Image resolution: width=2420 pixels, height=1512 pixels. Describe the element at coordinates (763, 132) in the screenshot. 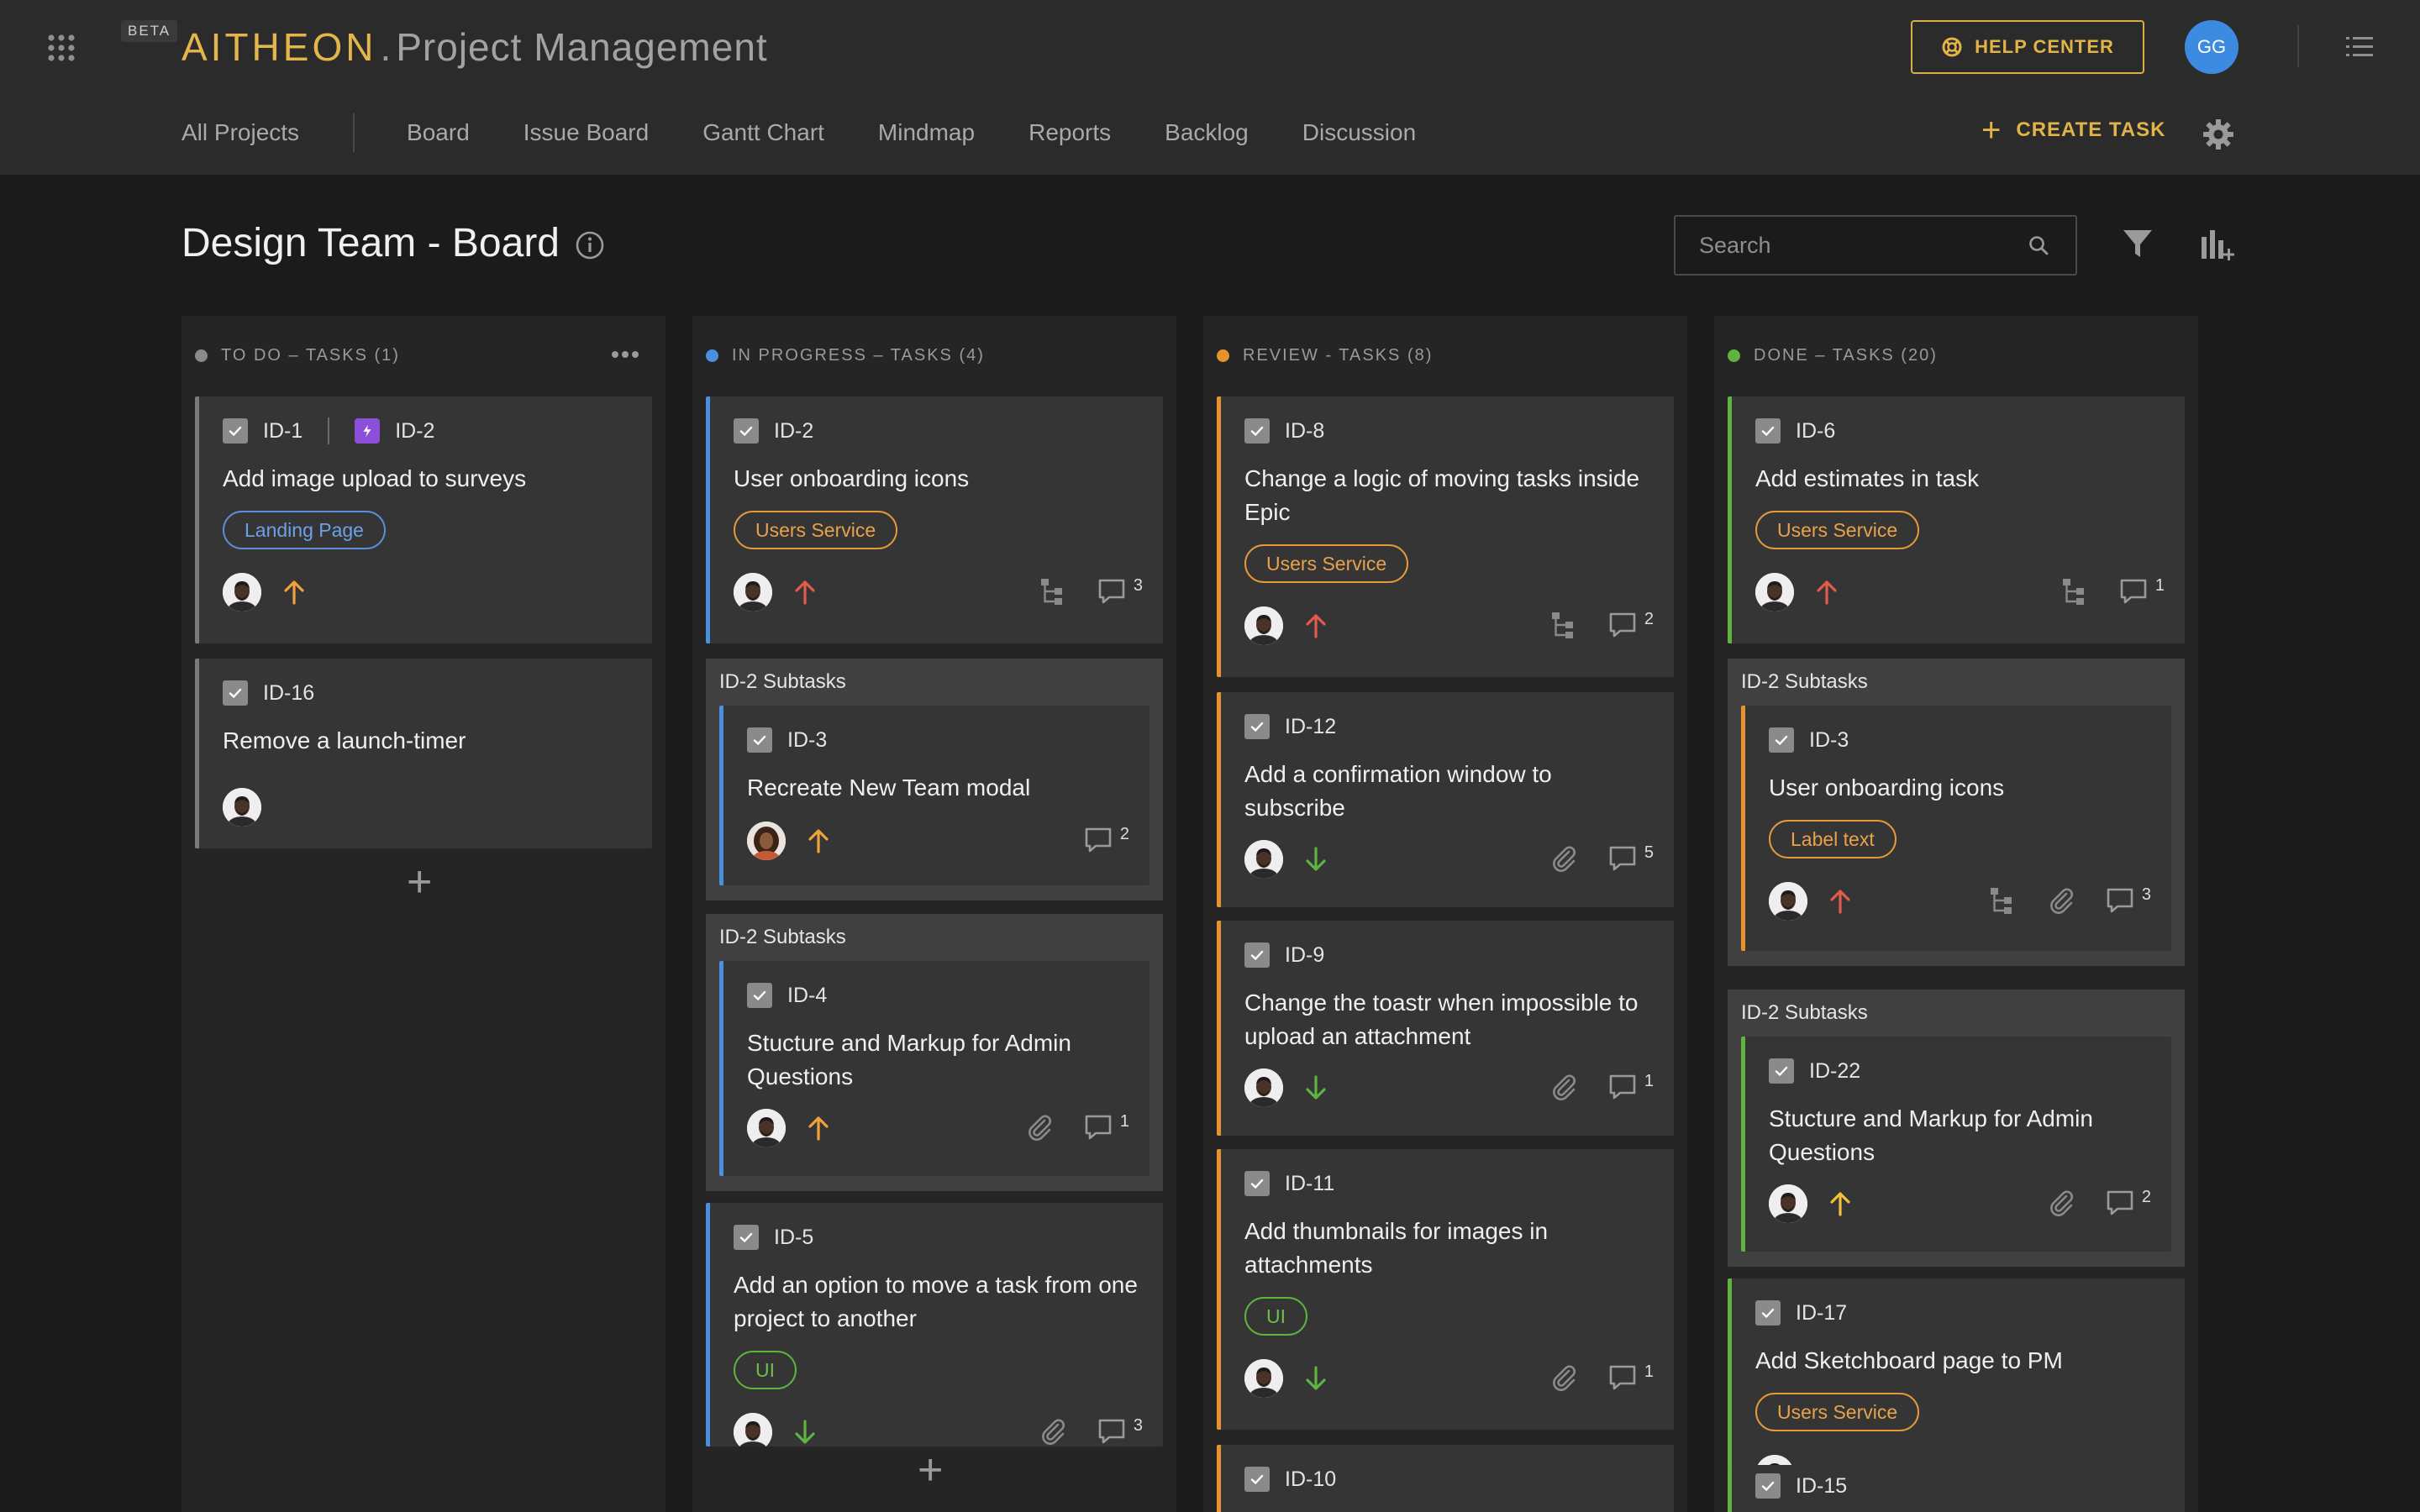

I see `tab-gantt-chart: Gantt Chart` at that location.